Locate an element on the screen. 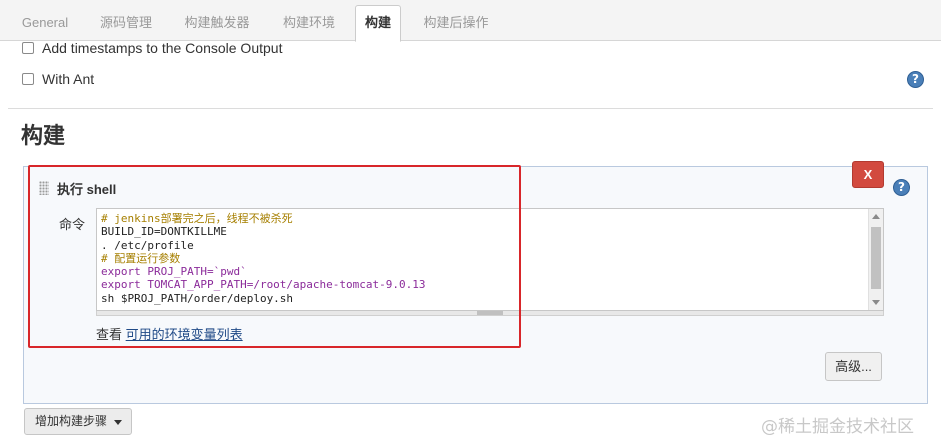  chevron-down-icon is located at coordinates (118, 422).